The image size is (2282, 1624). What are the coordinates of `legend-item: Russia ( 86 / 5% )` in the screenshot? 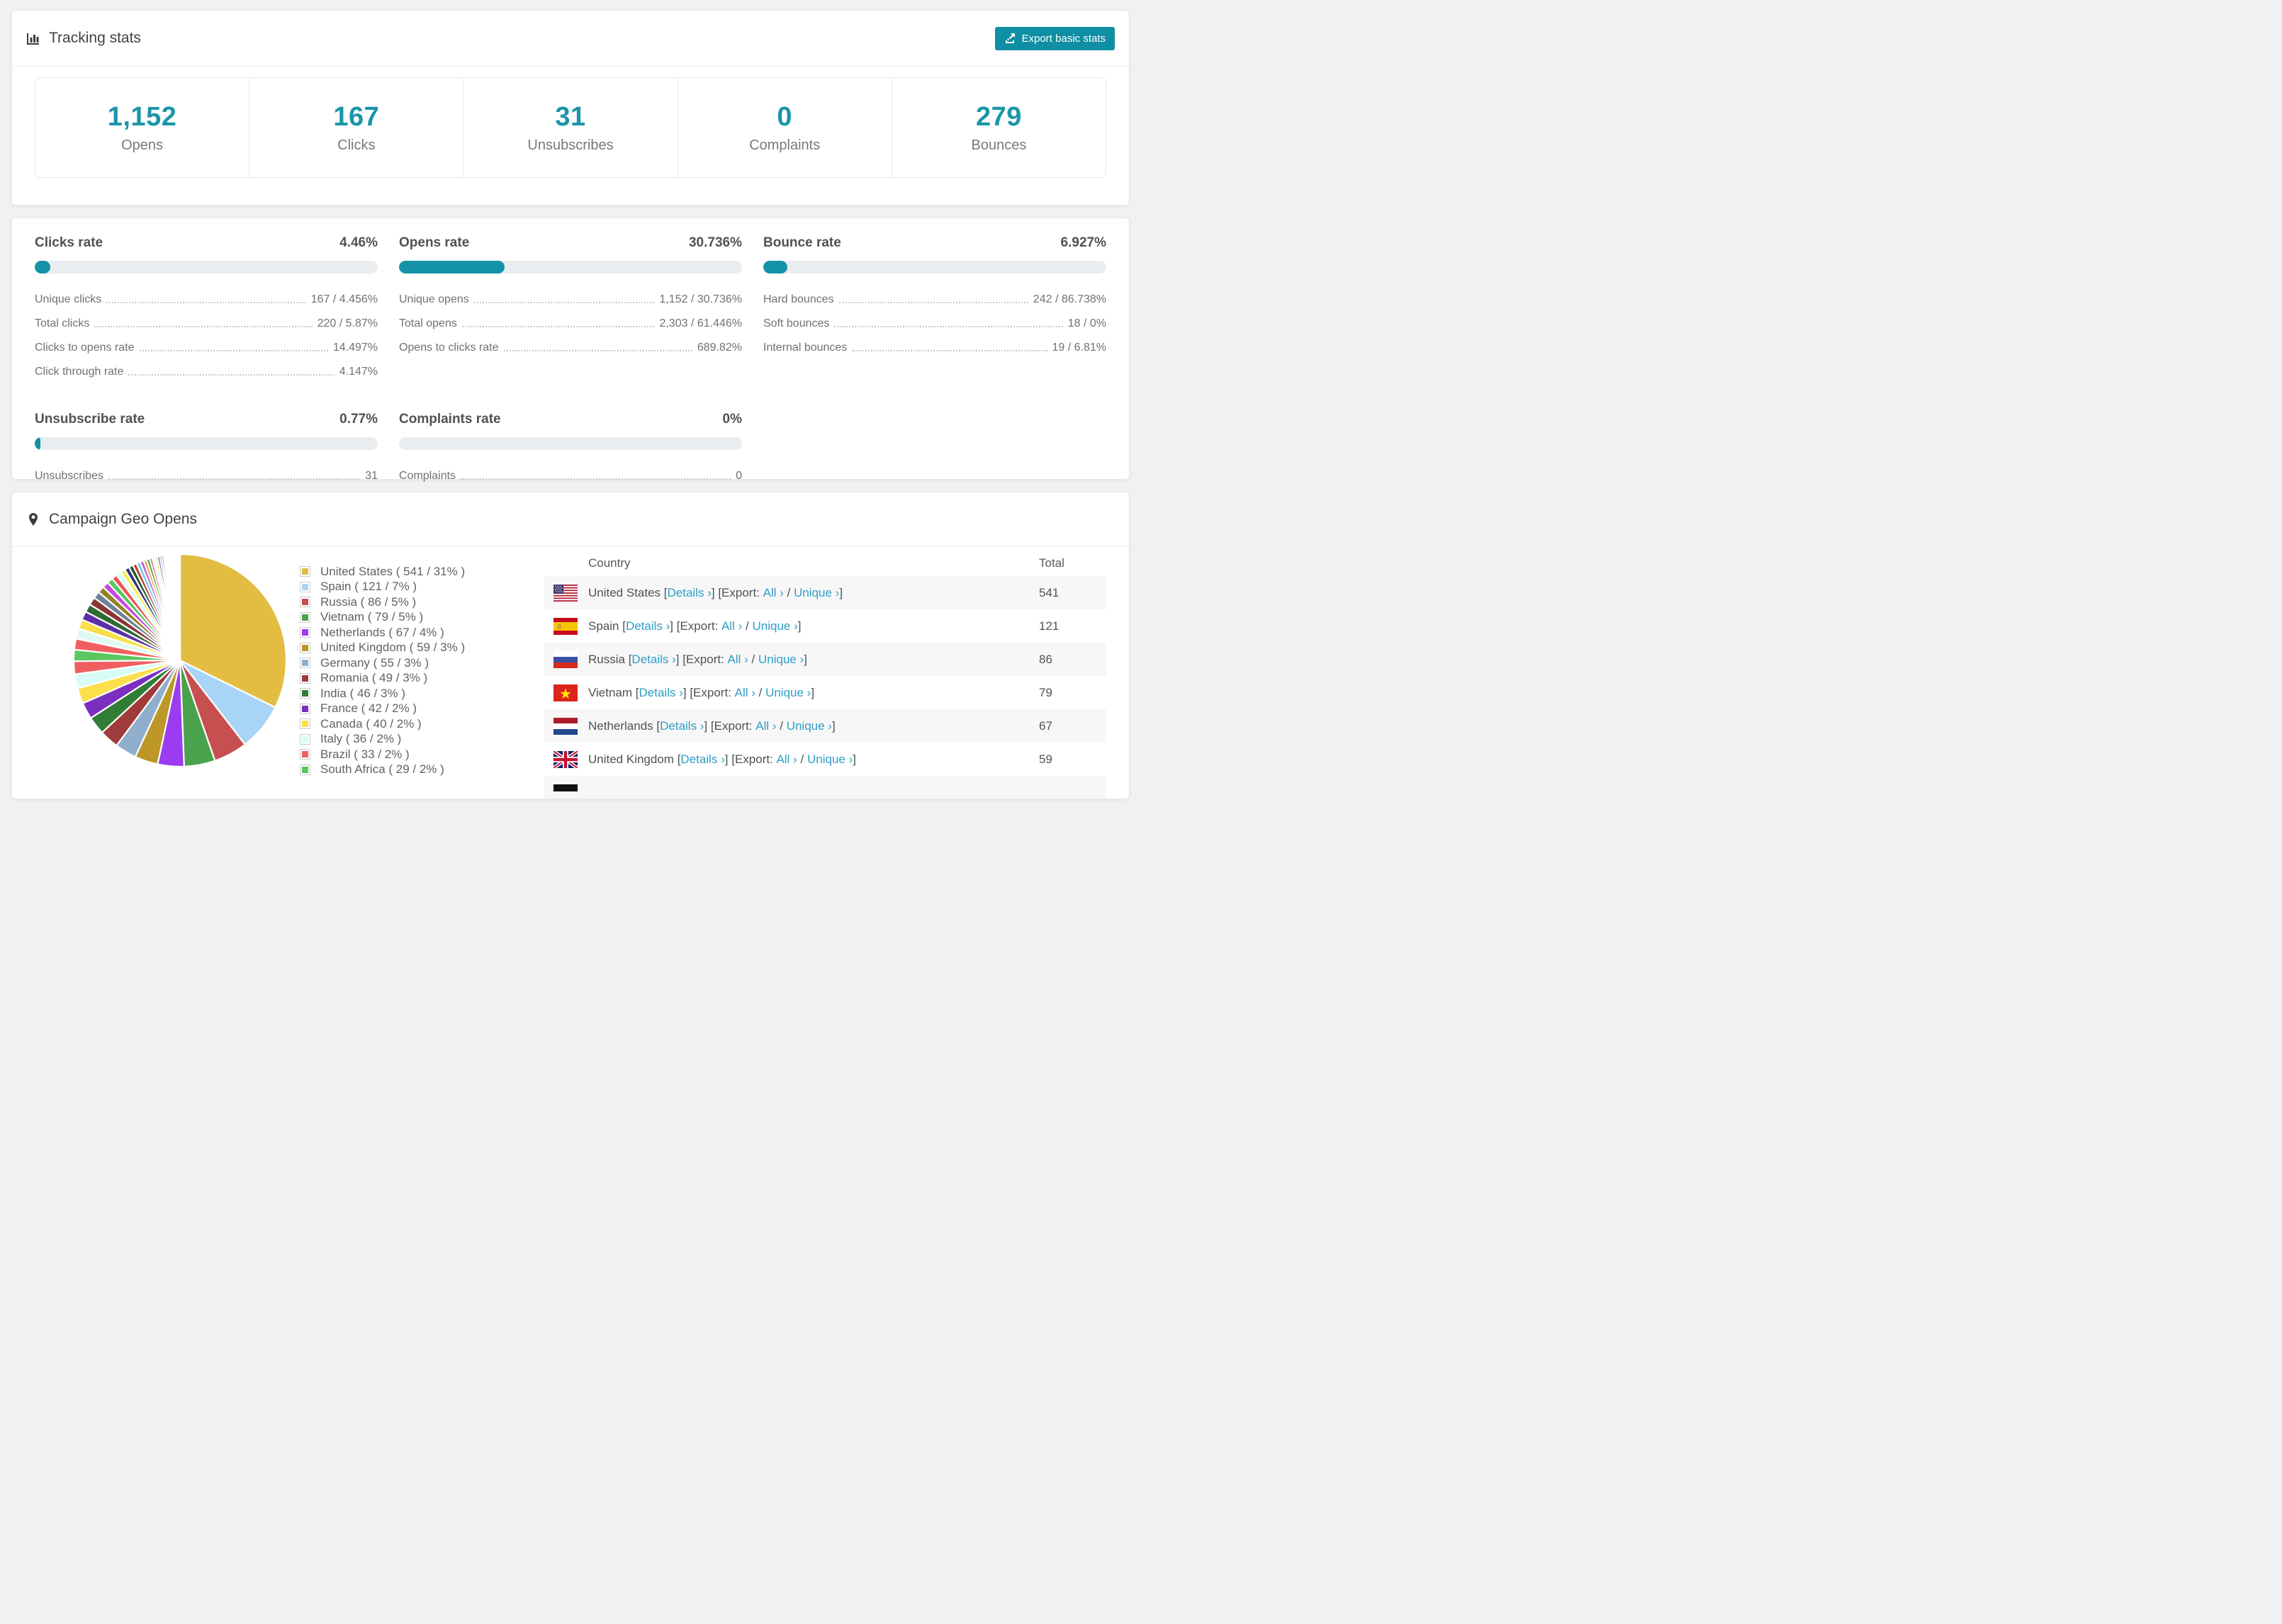 It's located at (422, 602).